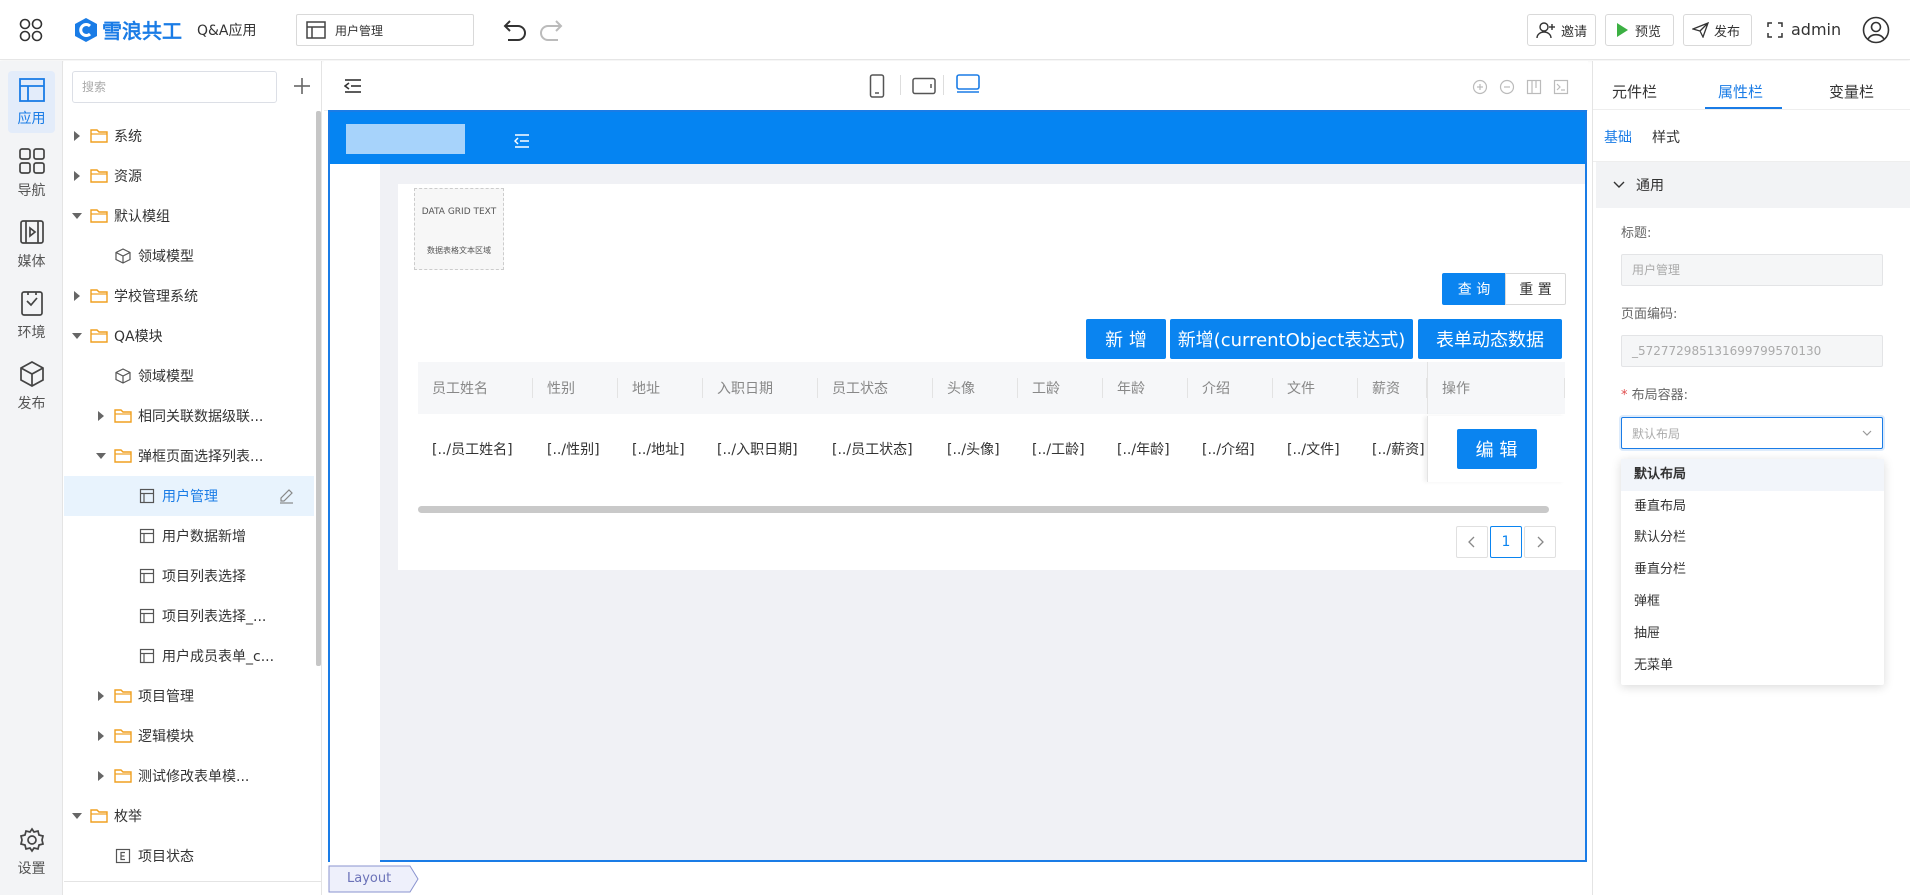  Describe the element at coordinates (174, 87) in the screenshot. I see `search-input: 搜索` at that location.